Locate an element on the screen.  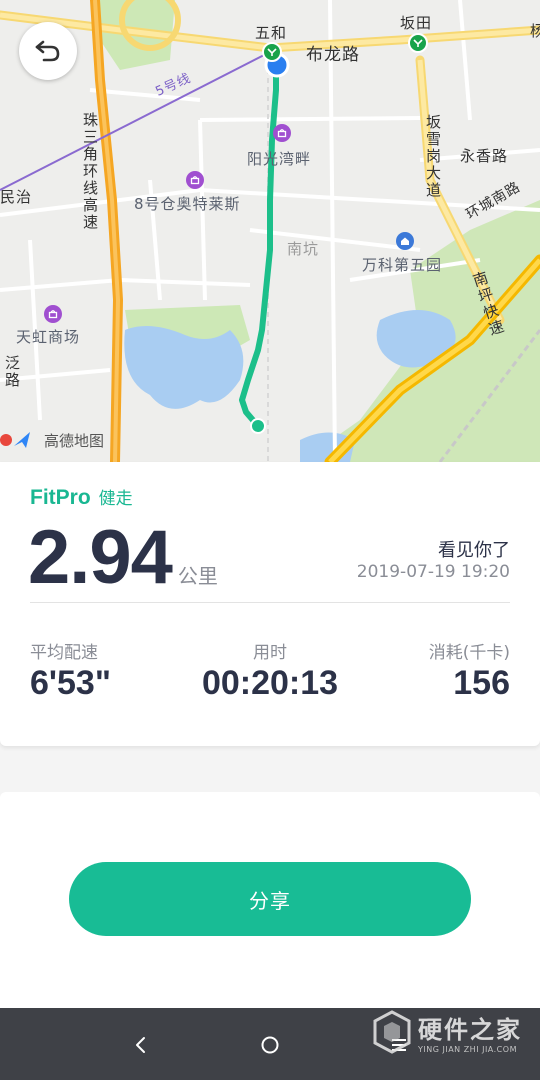
user-caption: 看见你了 is located at coordinates (474, 550).